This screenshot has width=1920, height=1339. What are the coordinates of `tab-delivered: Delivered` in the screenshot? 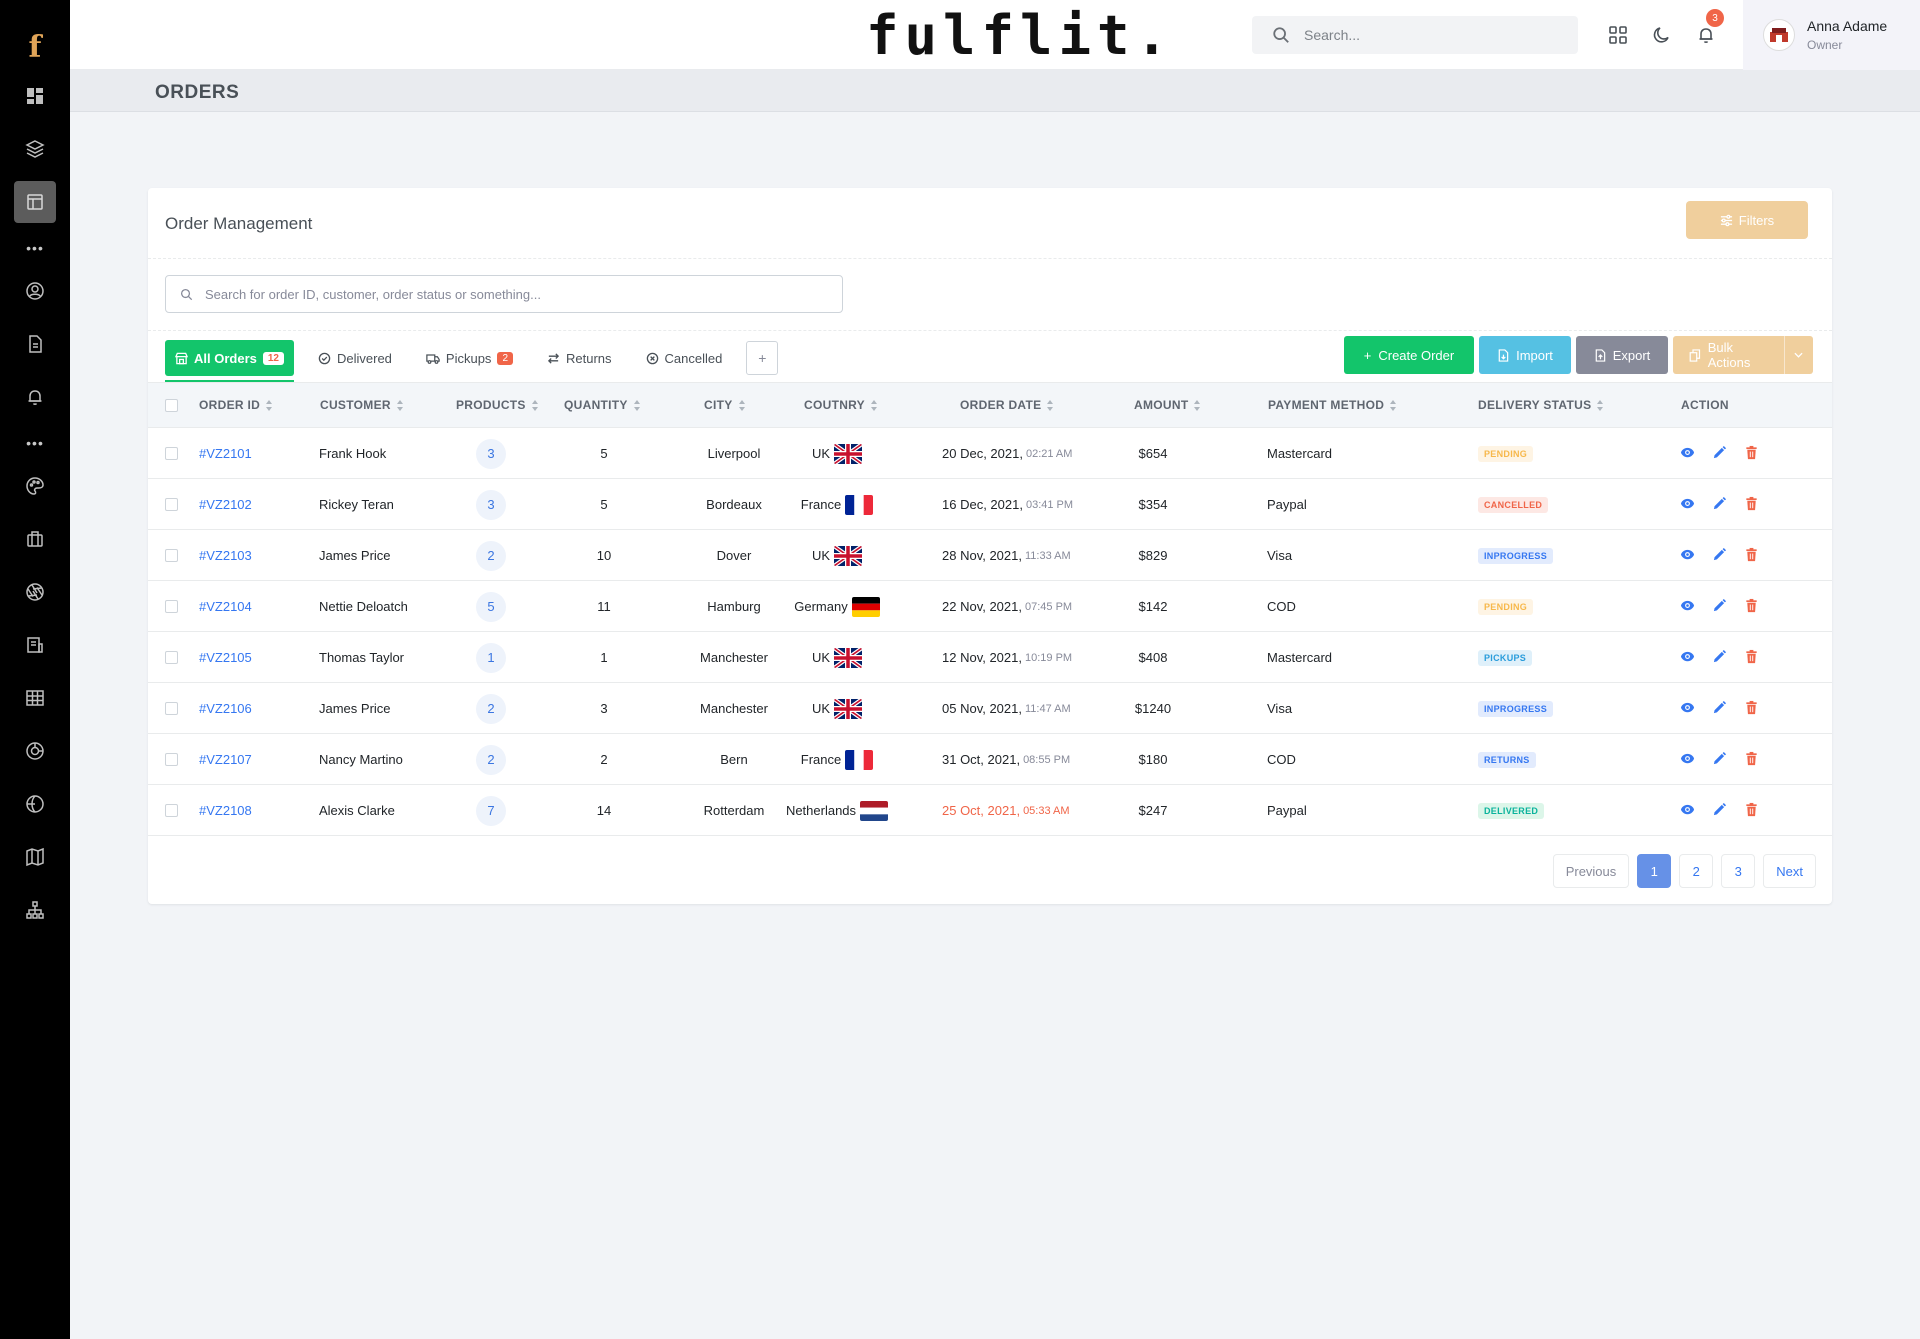 It's located at (355, 358).